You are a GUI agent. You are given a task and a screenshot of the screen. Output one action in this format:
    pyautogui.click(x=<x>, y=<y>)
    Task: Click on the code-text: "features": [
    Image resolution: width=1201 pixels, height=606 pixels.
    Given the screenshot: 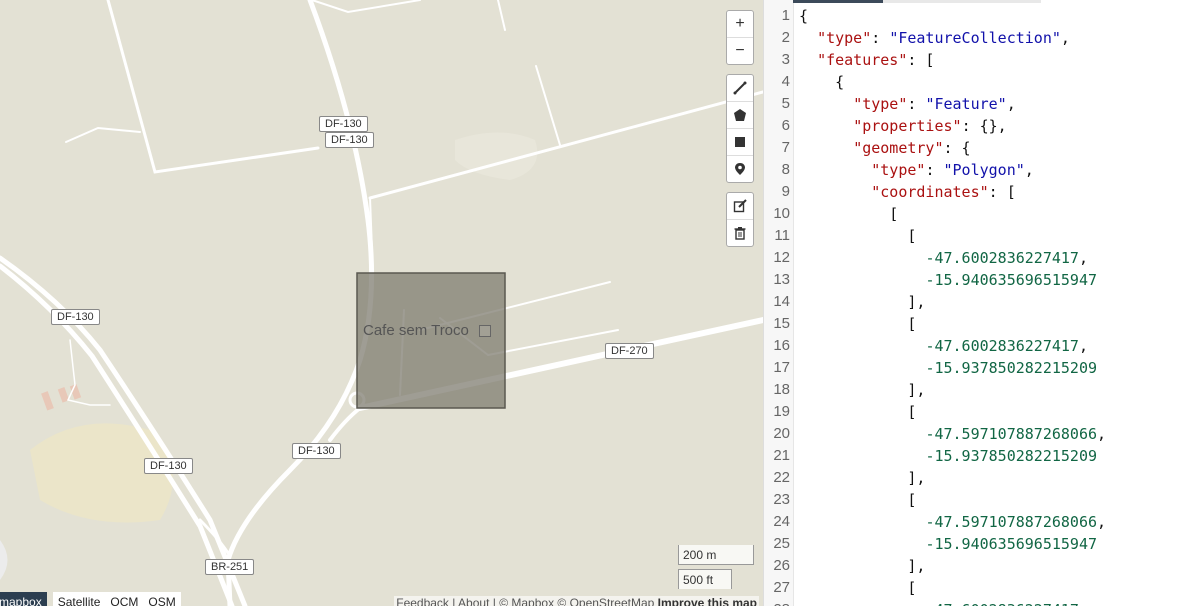 What is the action you would take?
    pyautogui.click(x=876, y=60)
    